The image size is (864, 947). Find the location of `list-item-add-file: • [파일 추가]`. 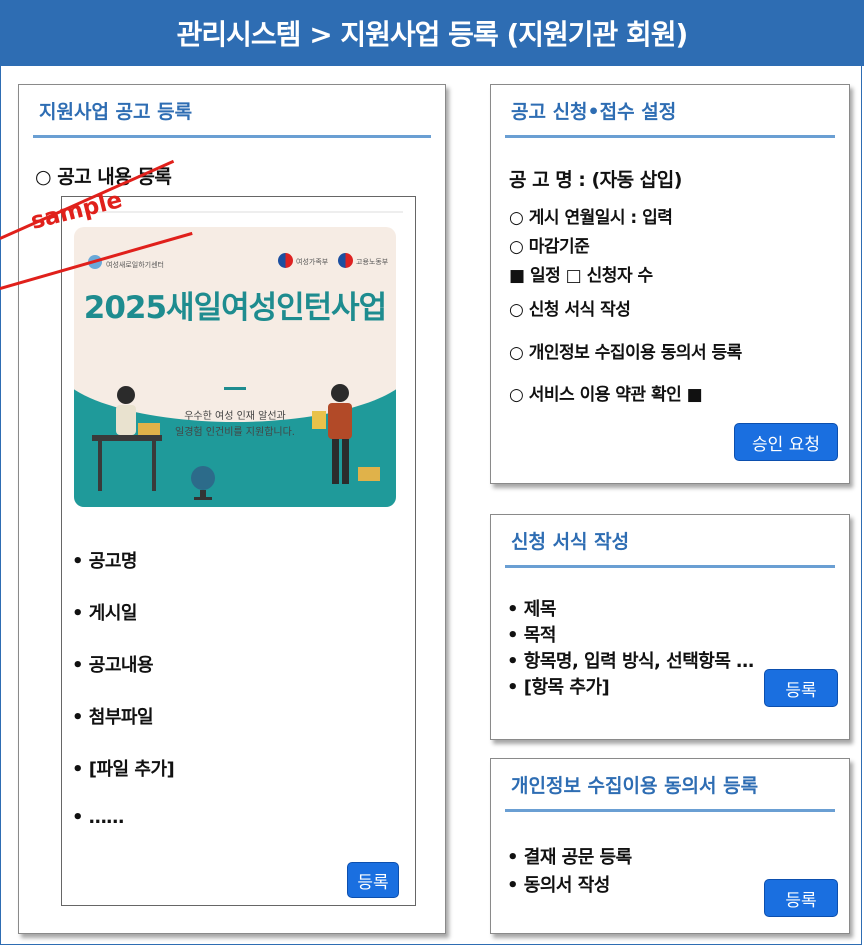

list-item-add-file: • [파일 추가] is located at coordinates (123, 768).